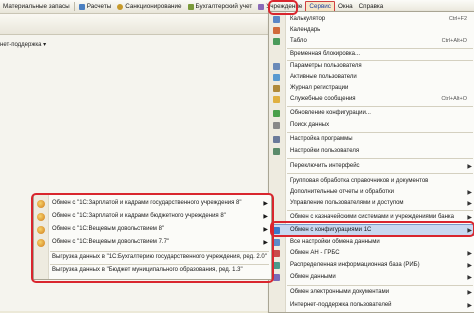 Image resolution: width=474 pixels, height=313 pixels. What do you see at coordinates (135, 24) in the screenshot?
I see `toolbar` at bounding box center [135, 24].